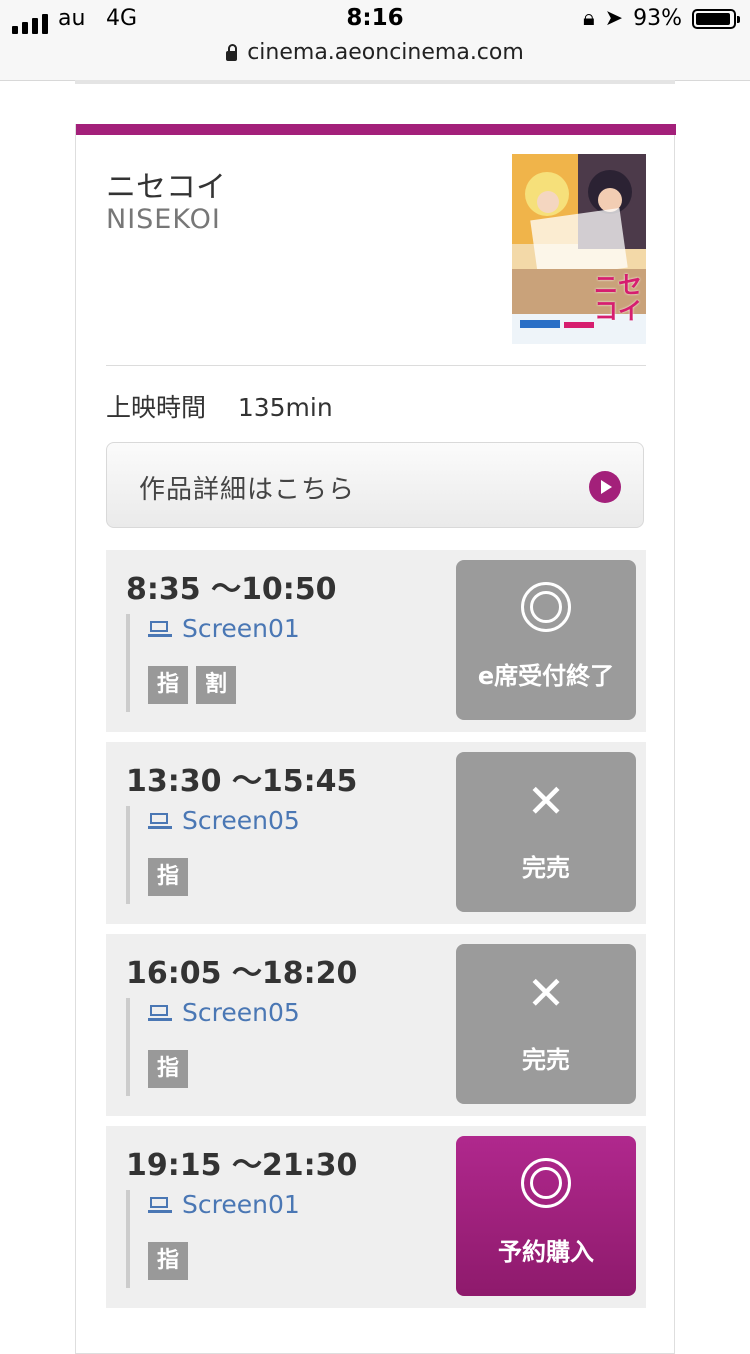  What do you see at coordinates (376, 365) in the screenshot?
I see `divider` at bounding box center [376, 365].